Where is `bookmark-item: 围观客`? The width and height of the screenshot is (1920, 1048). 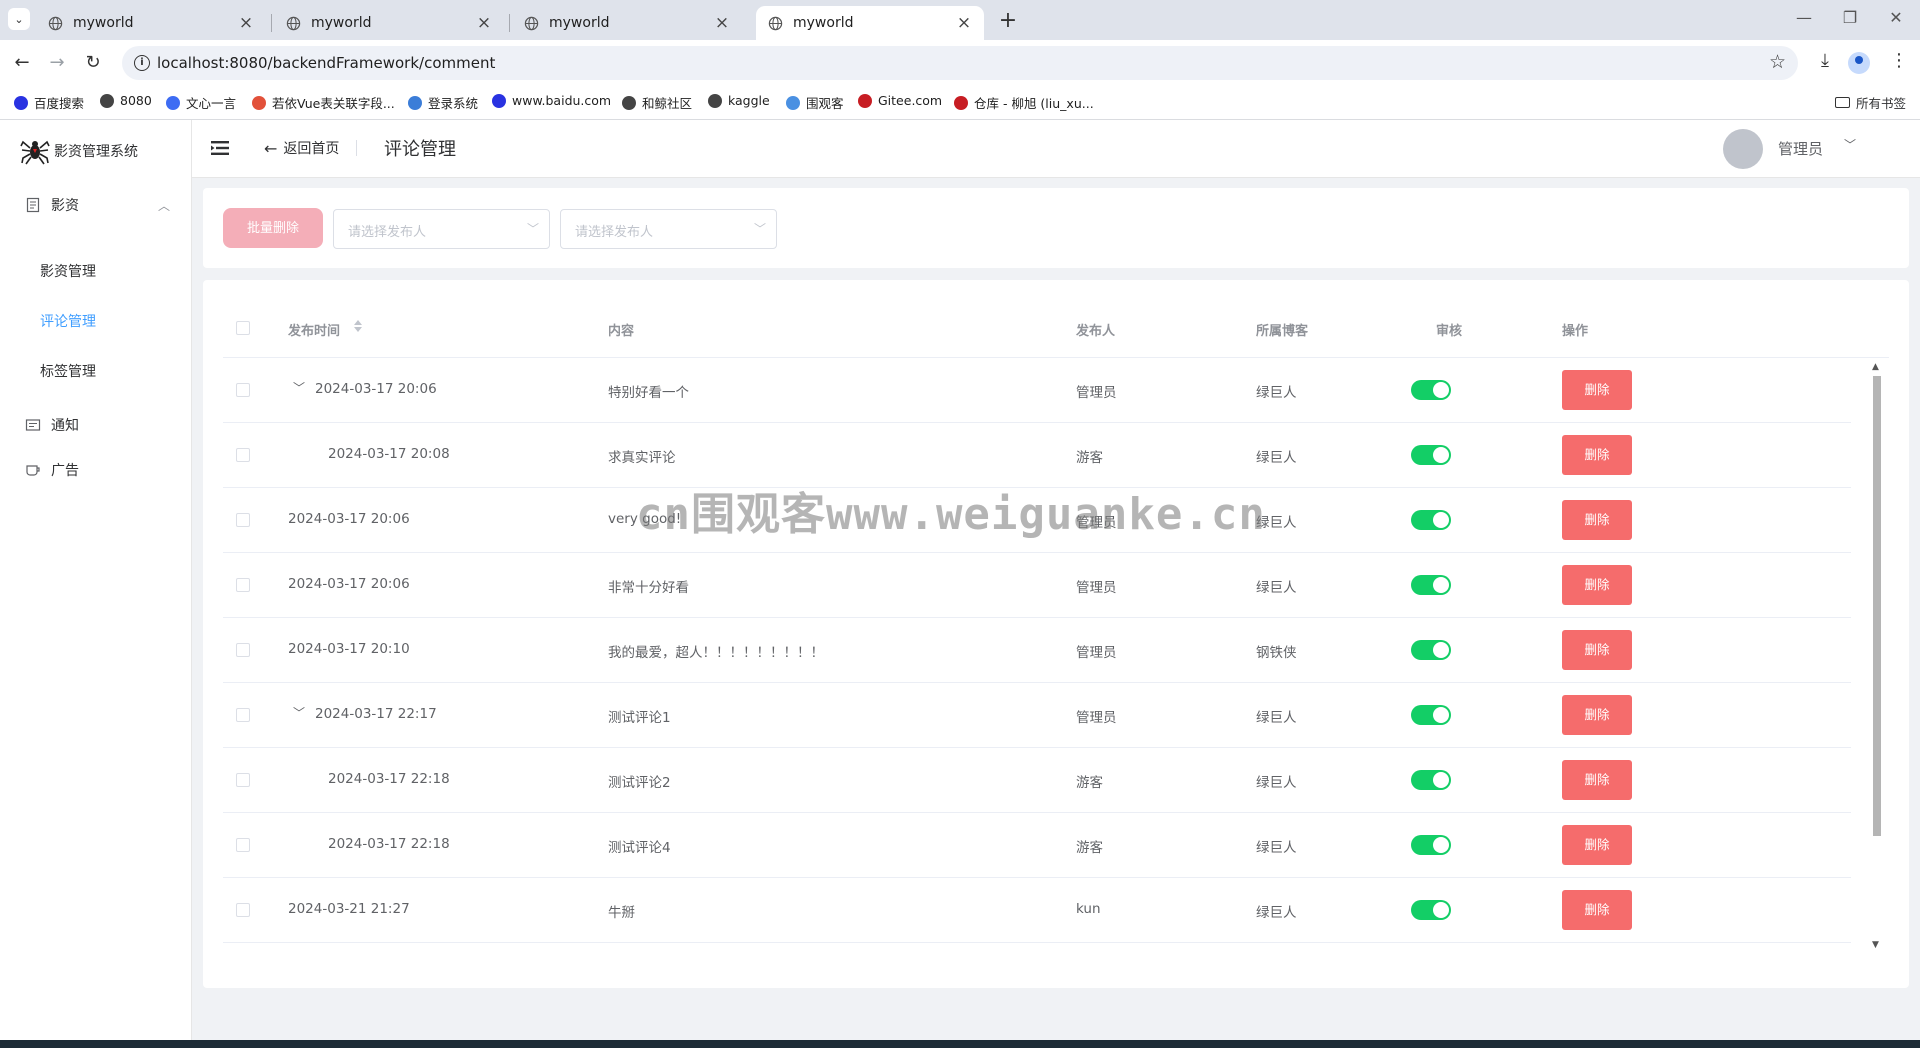 bookmark-item: 围观客 is located at coordinates (815, 102).